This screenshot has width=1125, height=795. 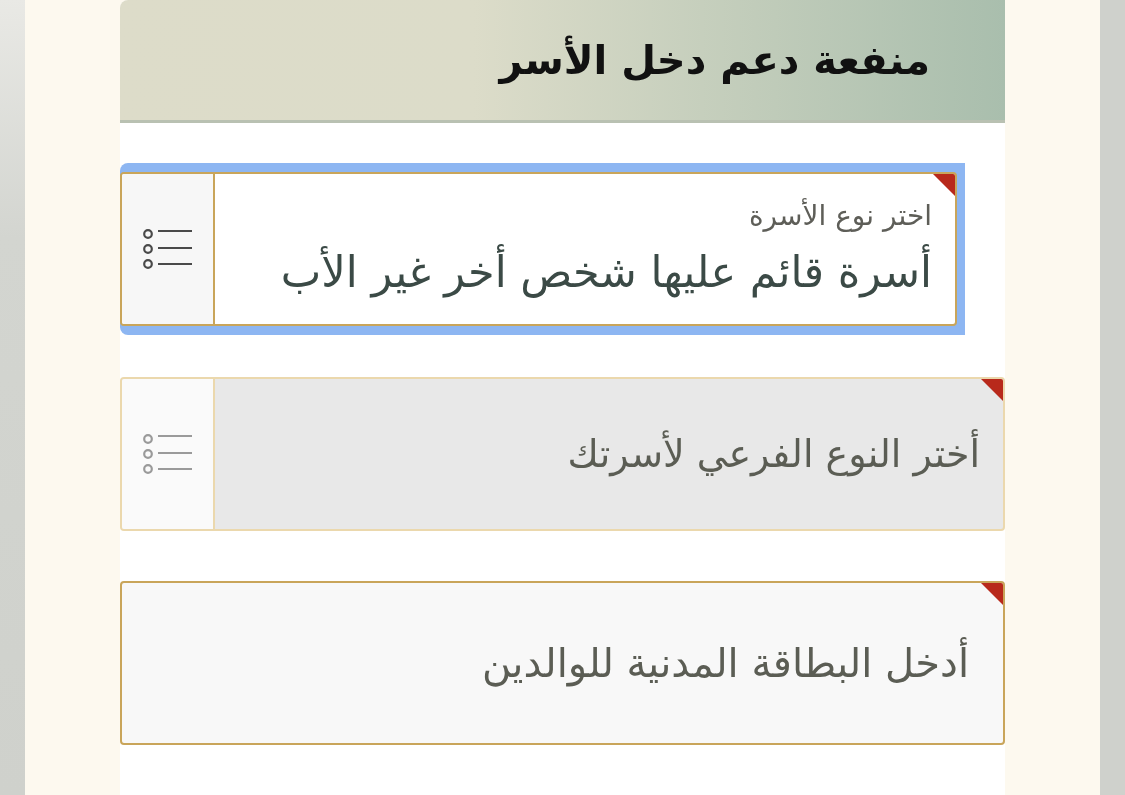 What do you see at coordinates (839, 216) in the screenshot?
I see `field-label: اختر نوع الأسرة` at bounding box center [839, 216].